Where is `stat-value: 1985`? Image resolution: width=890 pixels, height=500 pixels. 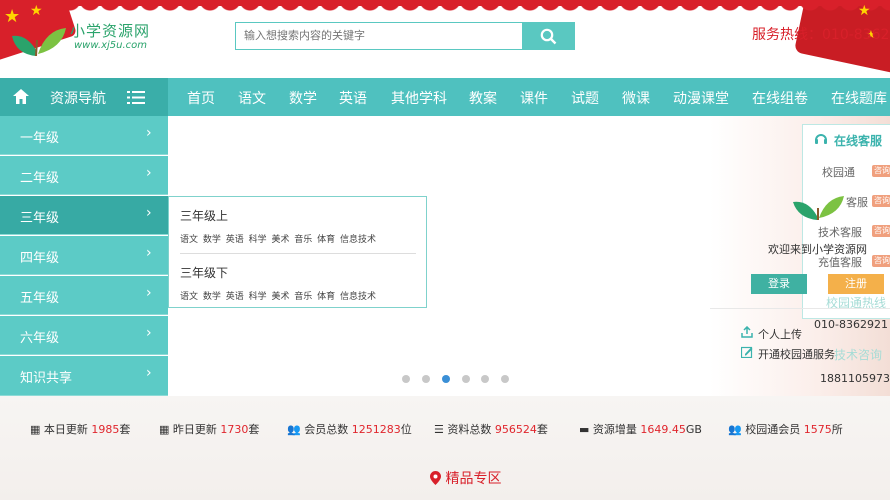
stat-value: 1985 is located at coordinates (105, 429).